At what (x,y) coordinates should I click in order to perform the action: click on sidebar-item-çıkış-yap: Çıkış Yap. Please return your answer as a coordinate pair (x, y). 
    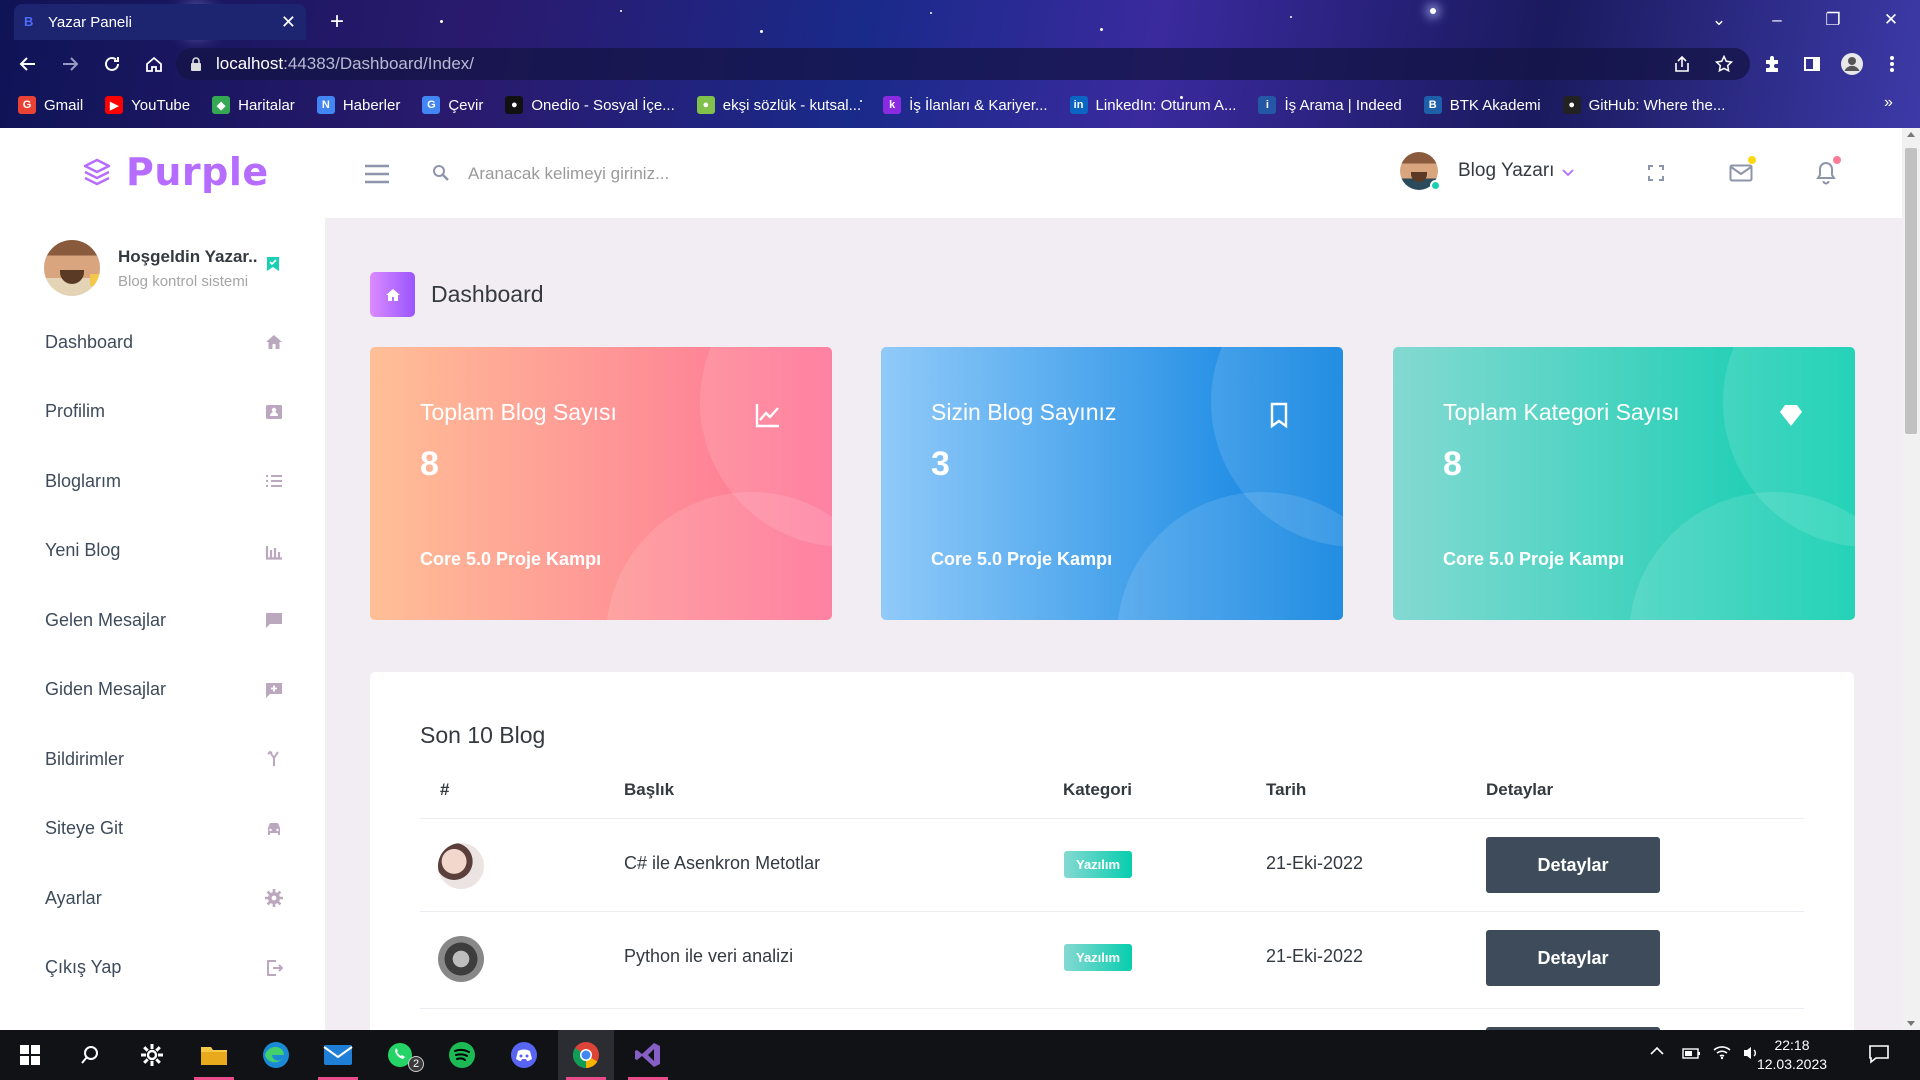
    Looking at the image, I should click on (165, 968).